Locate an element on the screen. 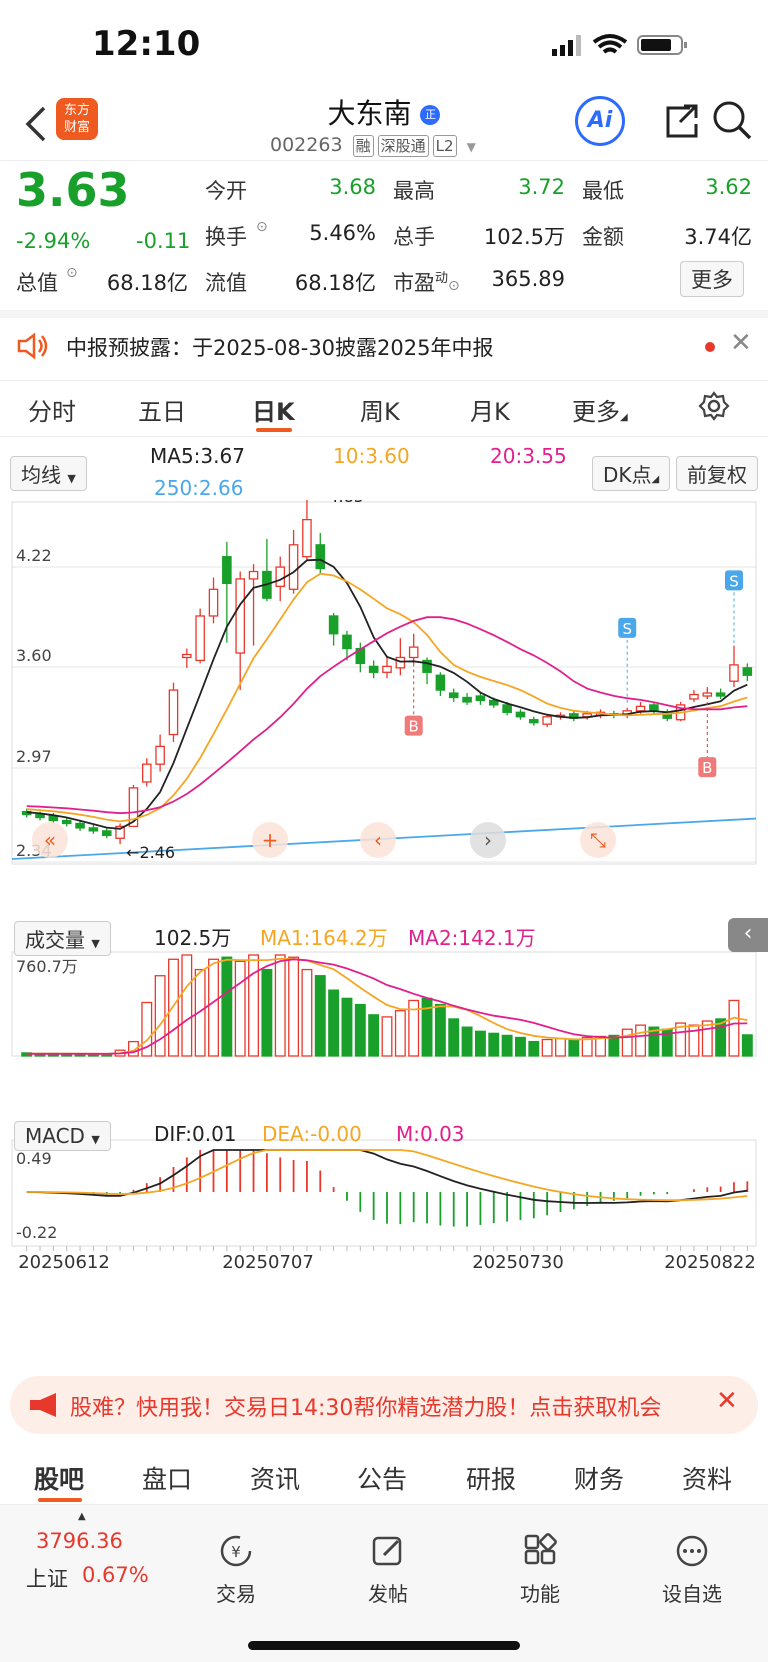 This screenshot has height=1662, width=768. pe-label: 市盈动⊙ is located at coordinates (426, 283).